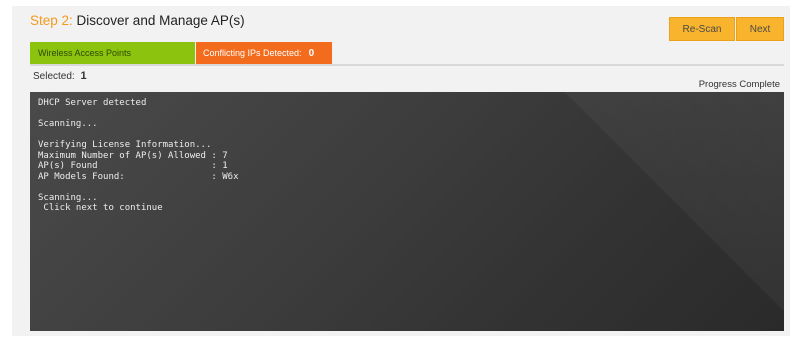 Image resolution: width=797 pixels, height=341 pixels. I want to click on tab-wireless-label: Wireless Access Points, so click(85, 53).